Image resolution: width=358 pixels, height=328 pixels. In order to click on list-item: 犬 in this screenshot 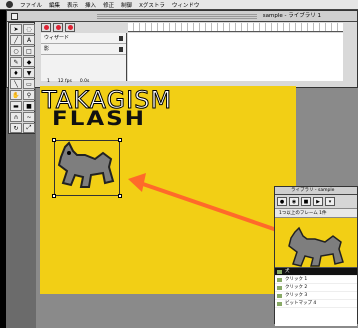, I will do `click(316, 272)`.